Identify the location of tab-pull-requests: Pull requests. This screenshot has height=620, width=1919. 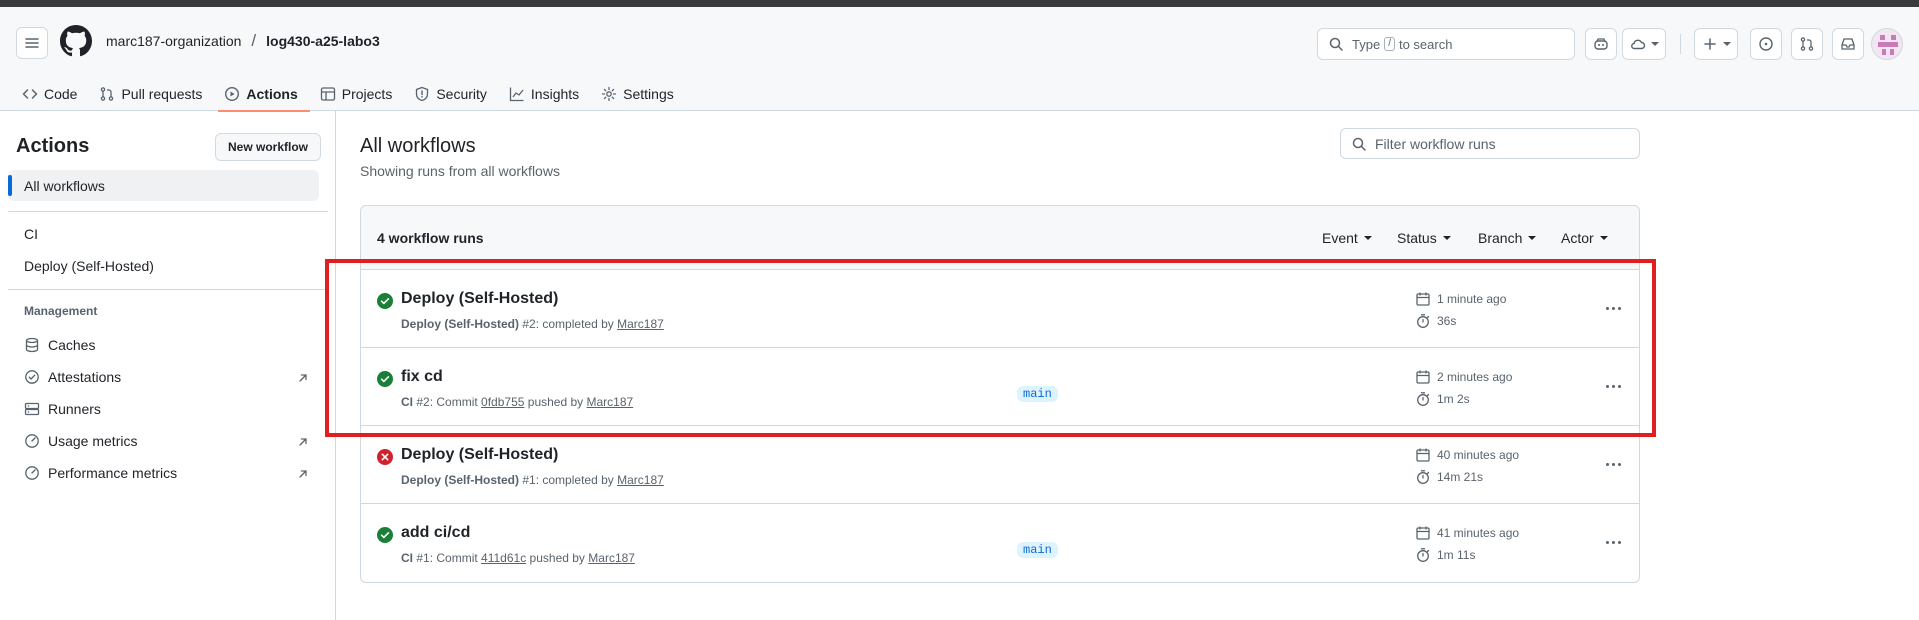
(156, 94).